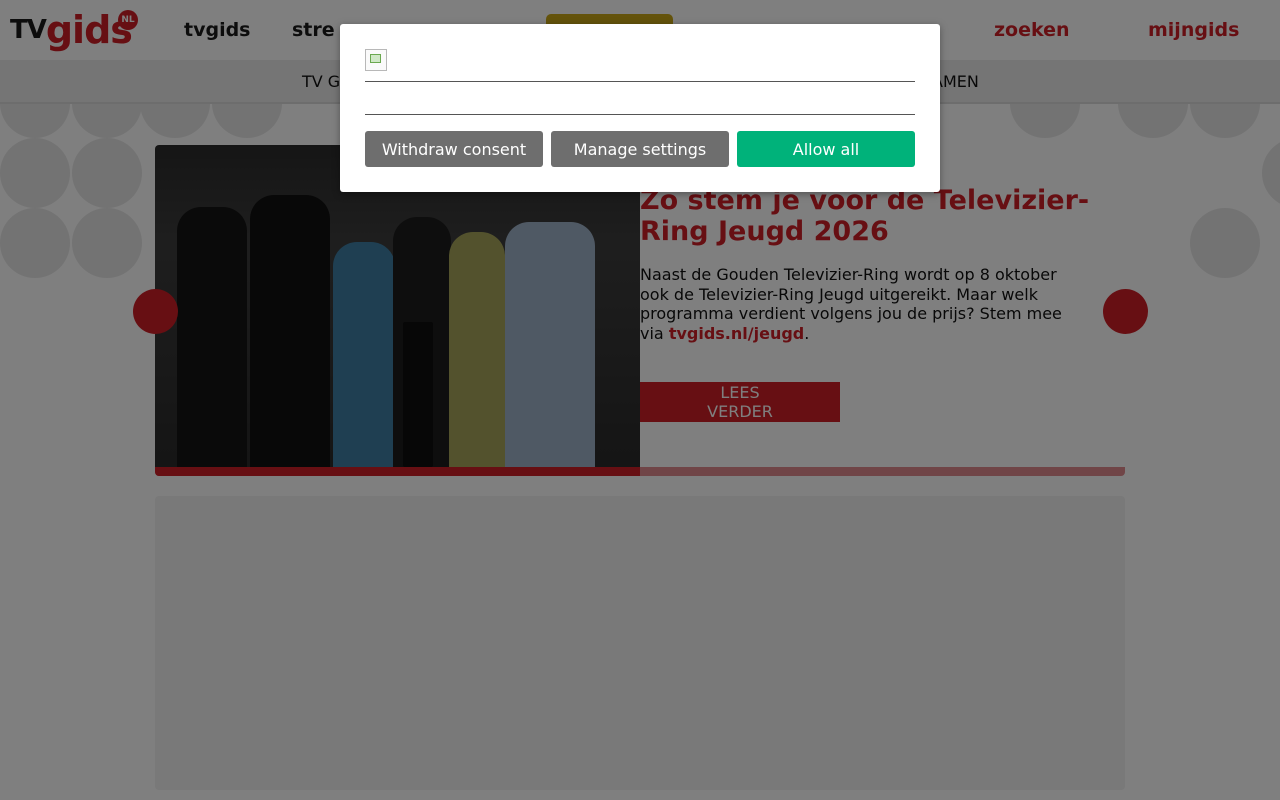 The image size is (1280, 800). What do you see at coordinates (640, 149) in the screenshot?
I see `manage-settings-button: Manage settings` at bounding box center [640, 149].